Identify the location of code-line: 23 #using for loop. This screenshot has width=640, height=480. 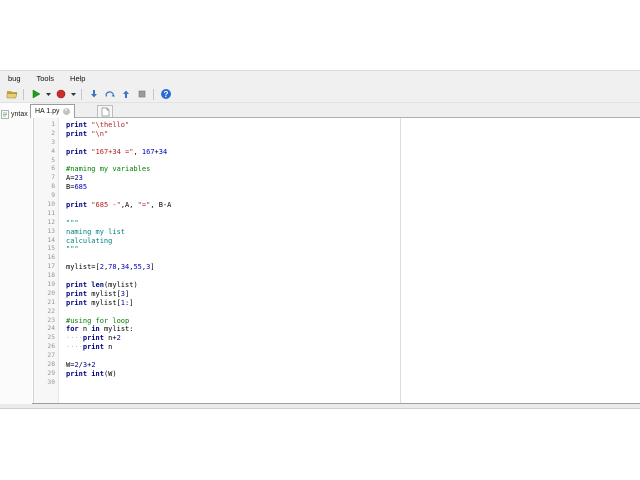
(337, 321).